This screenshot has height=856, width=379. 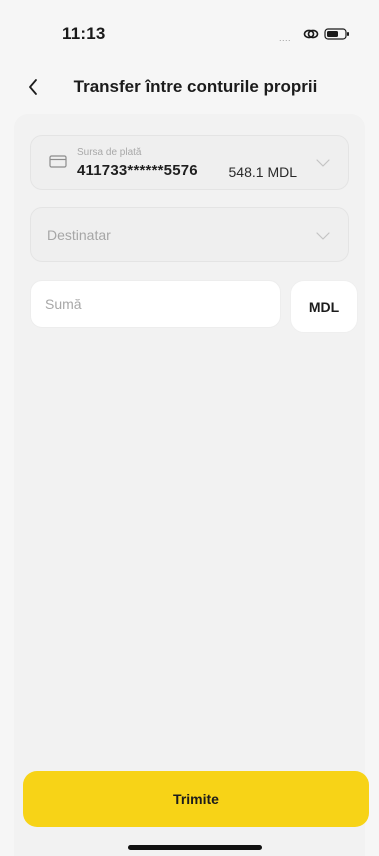 I want to click on home-indicator, so click(x=195, y=847).